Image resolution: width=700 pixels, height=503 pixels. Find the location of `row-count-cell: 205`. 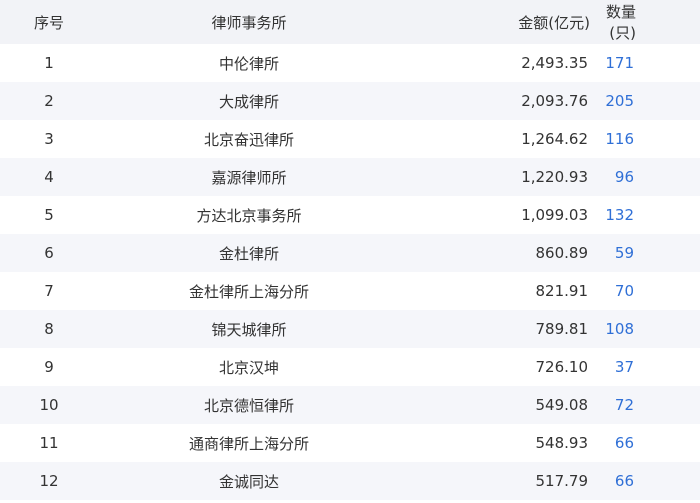

row-count-cell: 205 is located at coordinates (645, 101).